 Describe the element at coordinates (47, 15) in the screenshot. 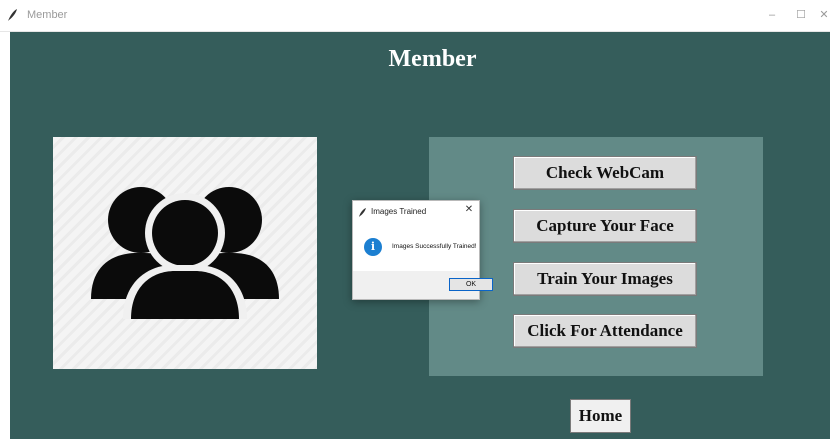

I see `window-title: Member` at that location.